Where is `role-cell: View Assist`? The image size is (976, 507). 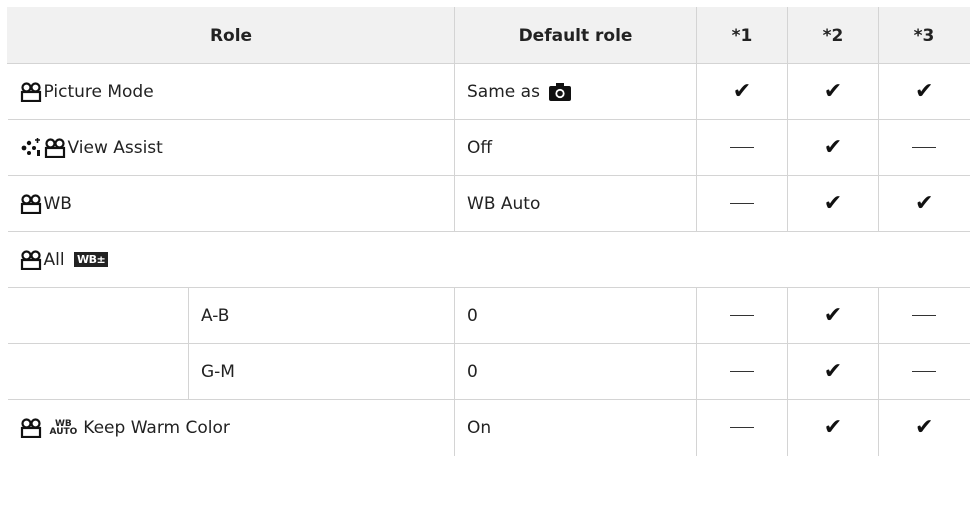 role-cell: View Assist is located at coordinates (231, 147).